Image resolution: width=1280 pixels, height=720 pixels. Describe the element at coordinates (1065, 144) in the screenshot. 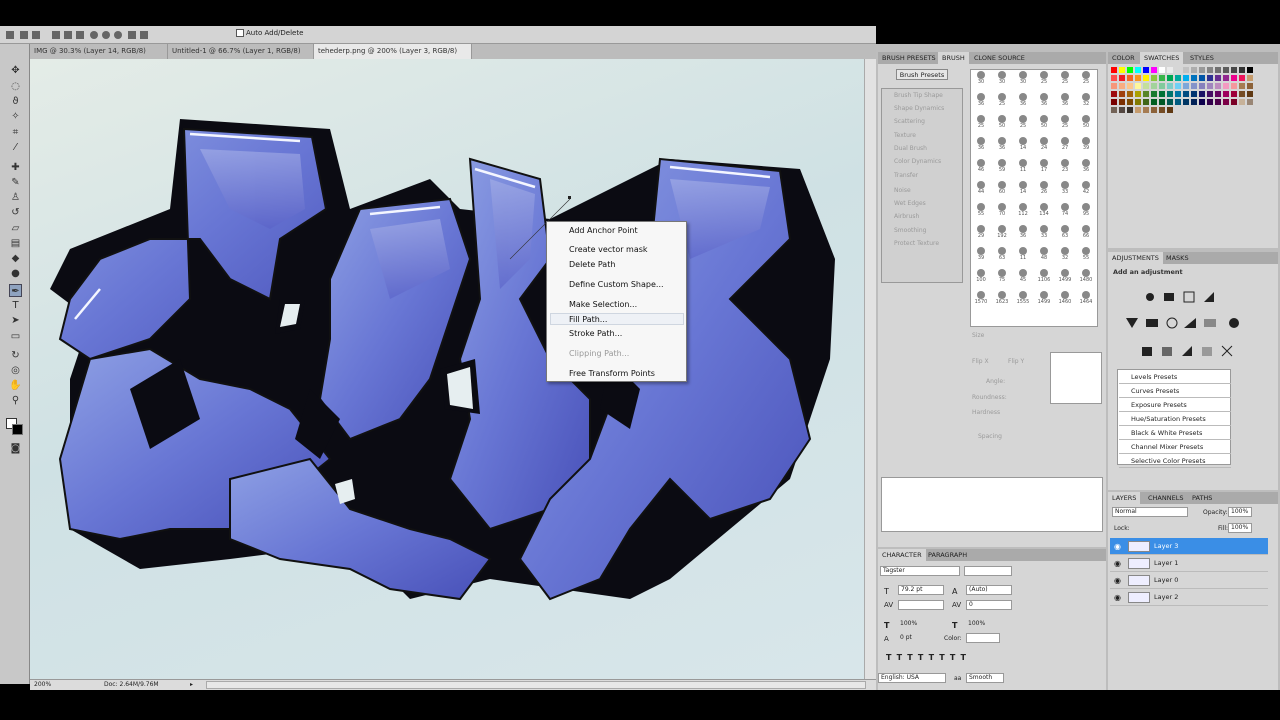

I see `brush-tip: 27` at that location.